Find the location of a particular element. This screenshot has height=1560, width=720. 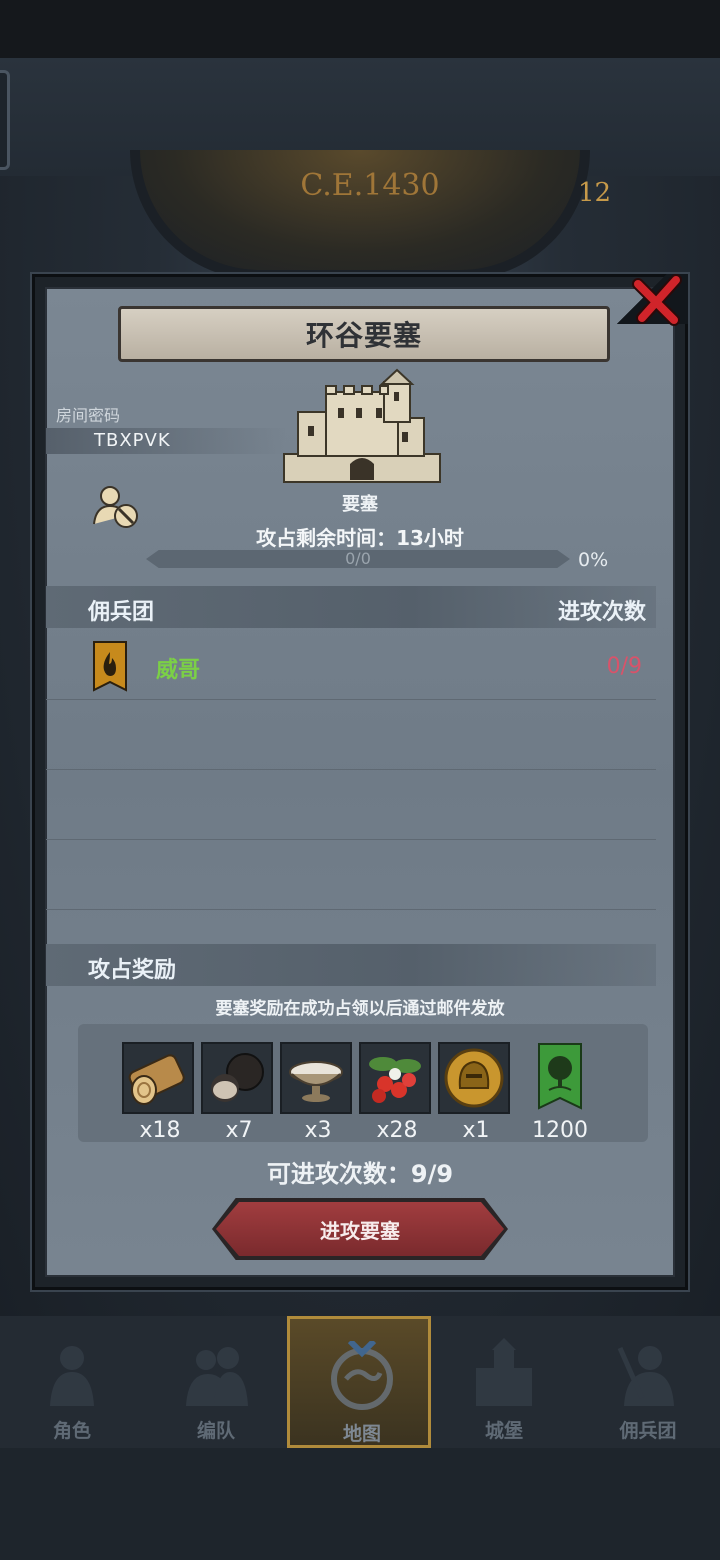

nav-label: 城堡 is located at coordinates (503, 1431).